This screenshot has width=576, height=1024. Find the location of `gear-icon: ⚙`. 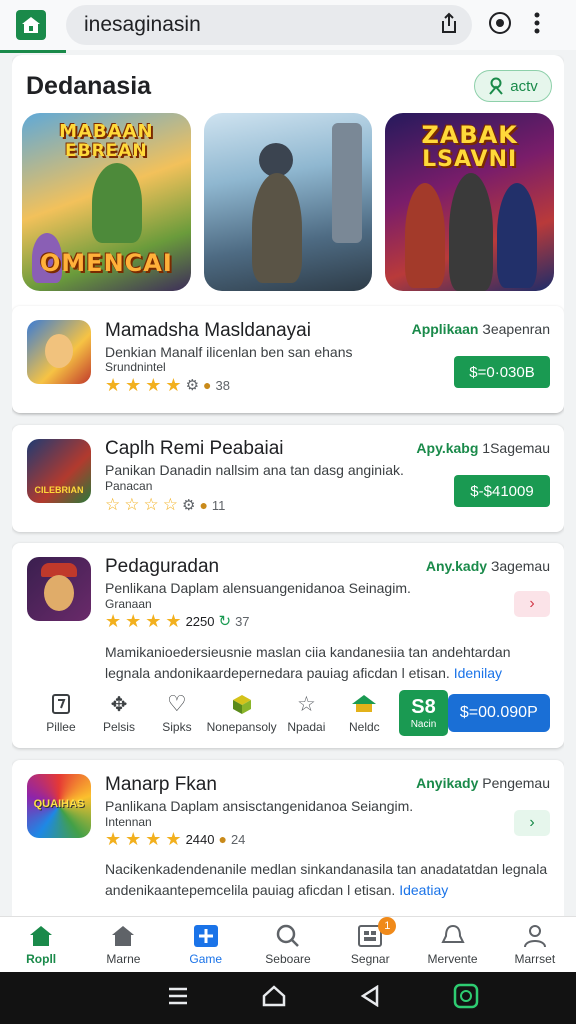

gear-icon: ⚙ is located at coordinates (189, 505).